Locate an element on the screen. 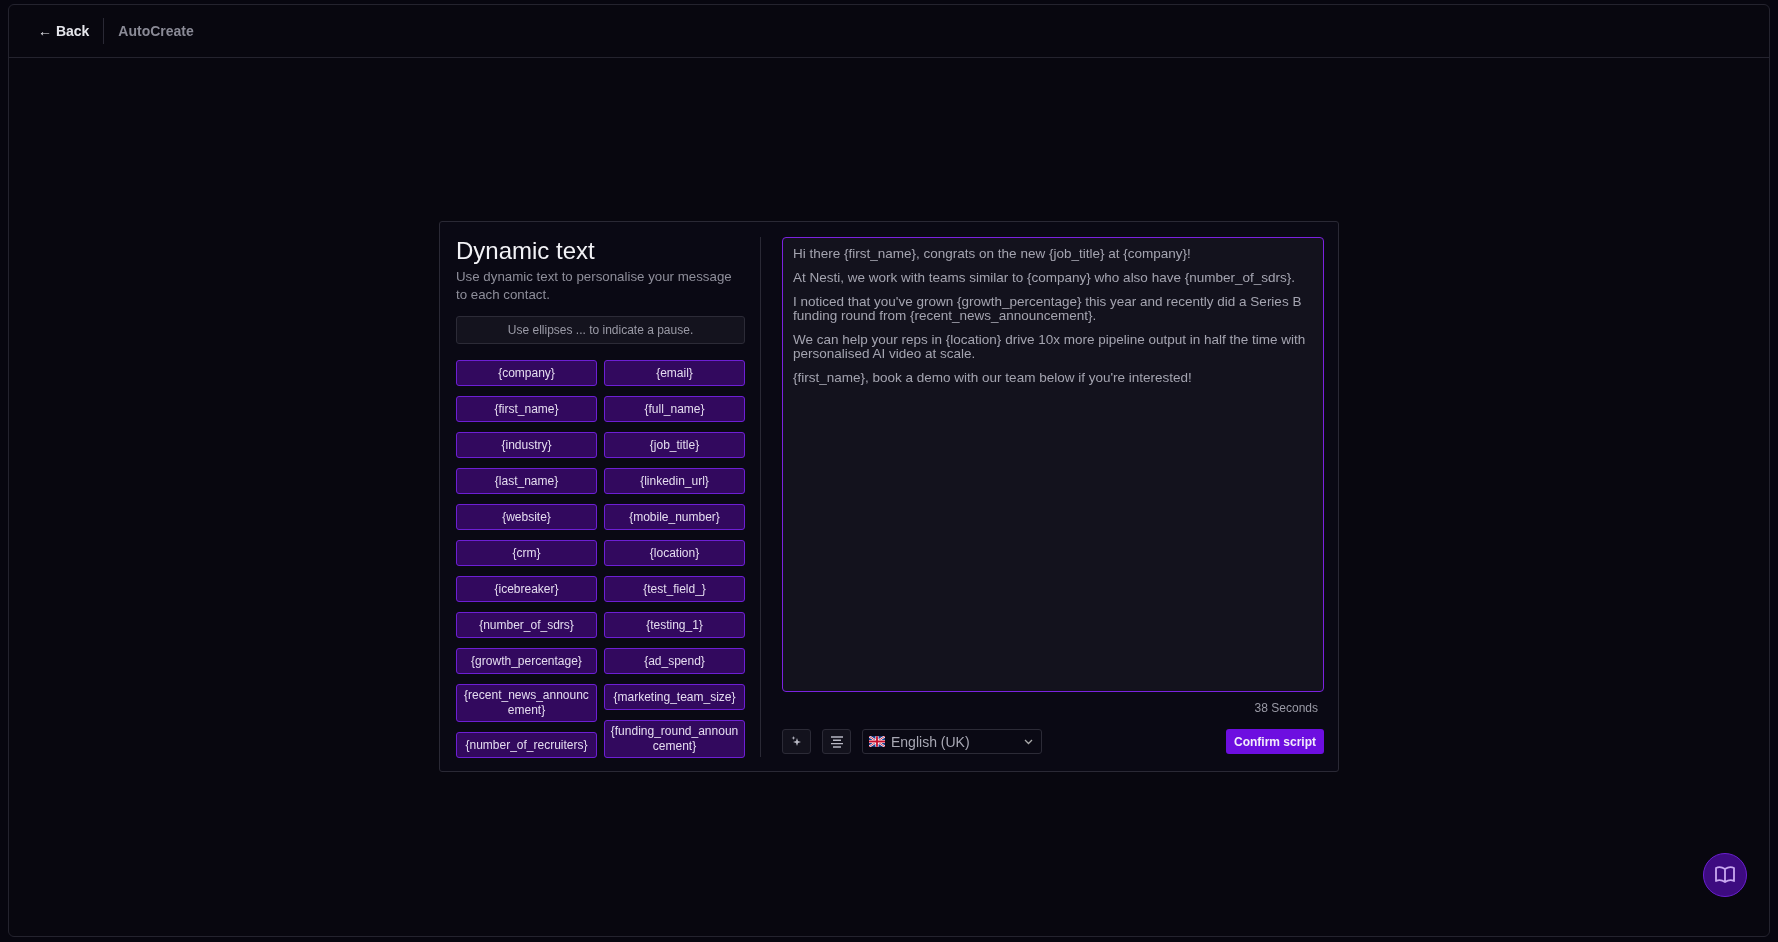  variable-tag: {company} is located at coordinates (526, 373).